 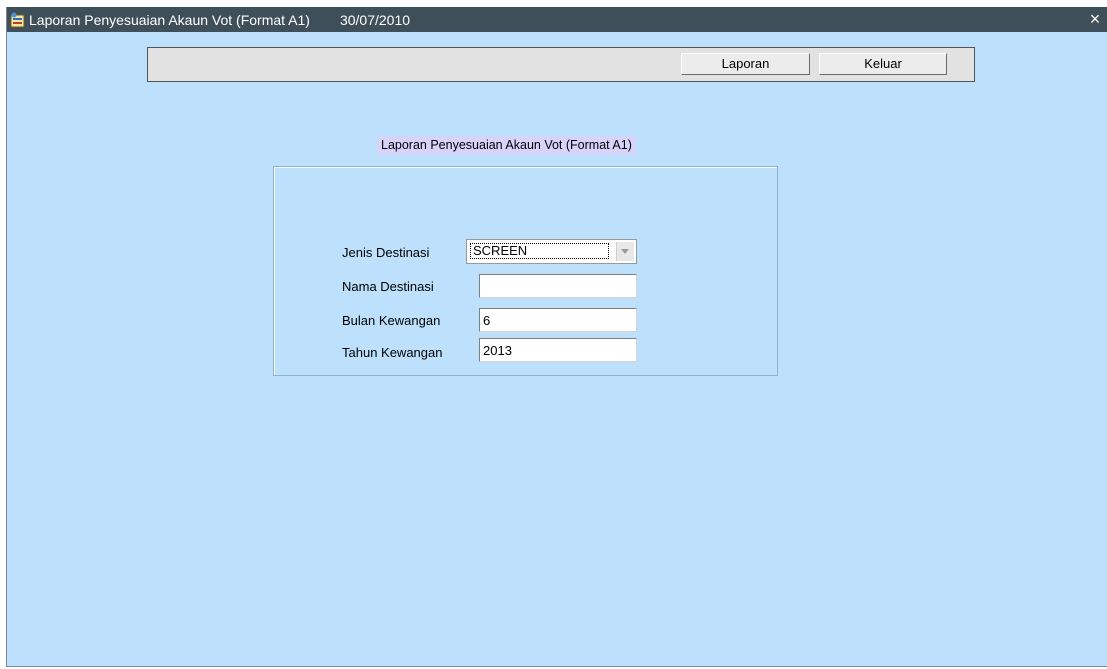 What do you see at coordinates (18, 20) in the screenshot?
I see `app-form-icon` at bounding box center [18, 20].